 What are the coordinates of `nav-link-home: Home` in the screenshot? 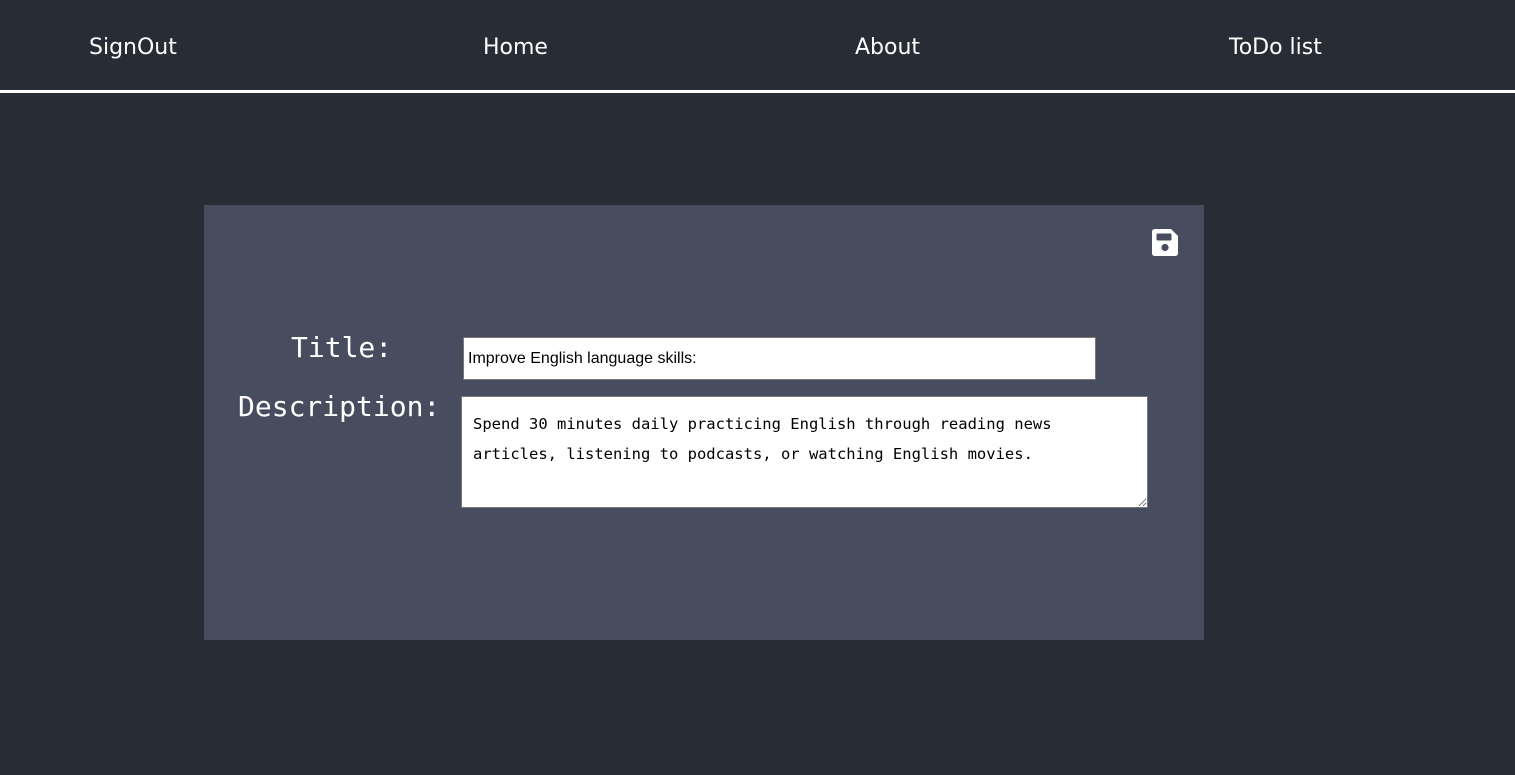 It's located at (515, 48).